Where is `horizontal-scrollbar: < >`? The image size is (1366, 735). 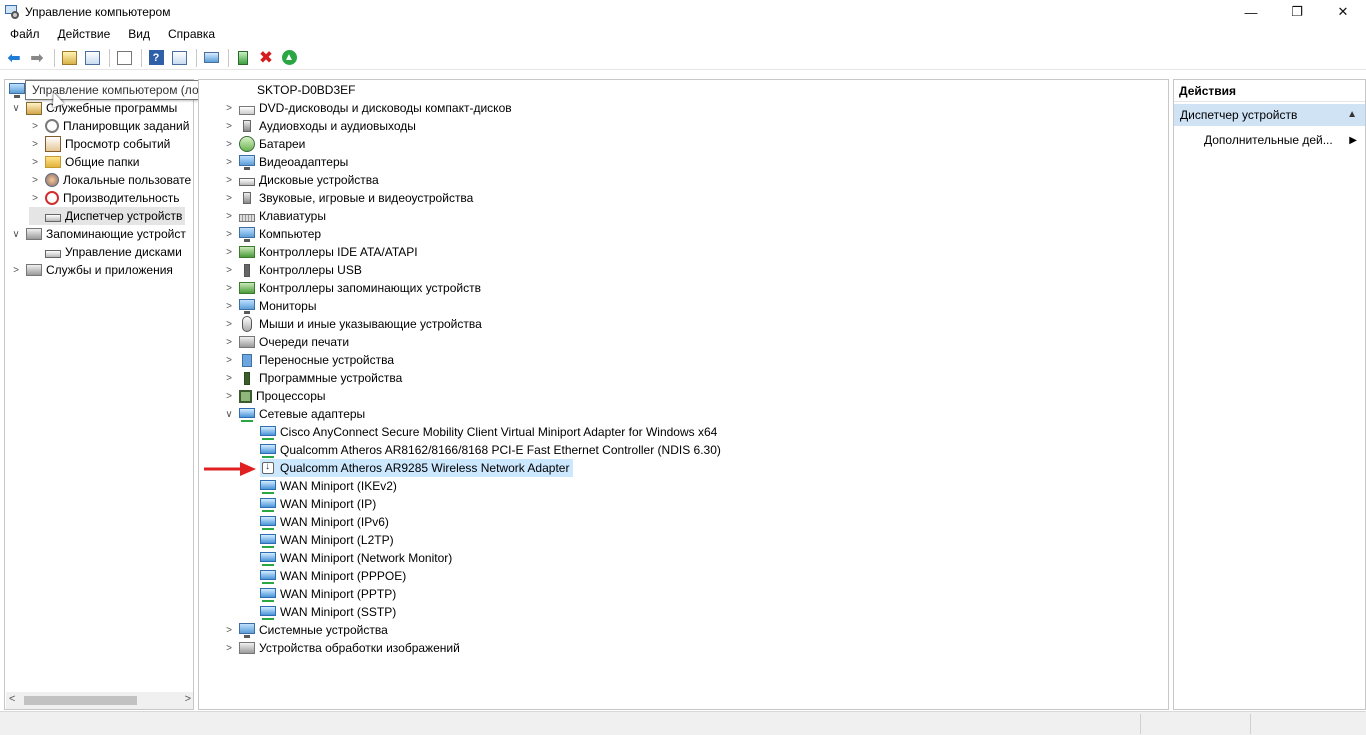
horizontal-scrollbar: < > is located at coordinates (99, 700).